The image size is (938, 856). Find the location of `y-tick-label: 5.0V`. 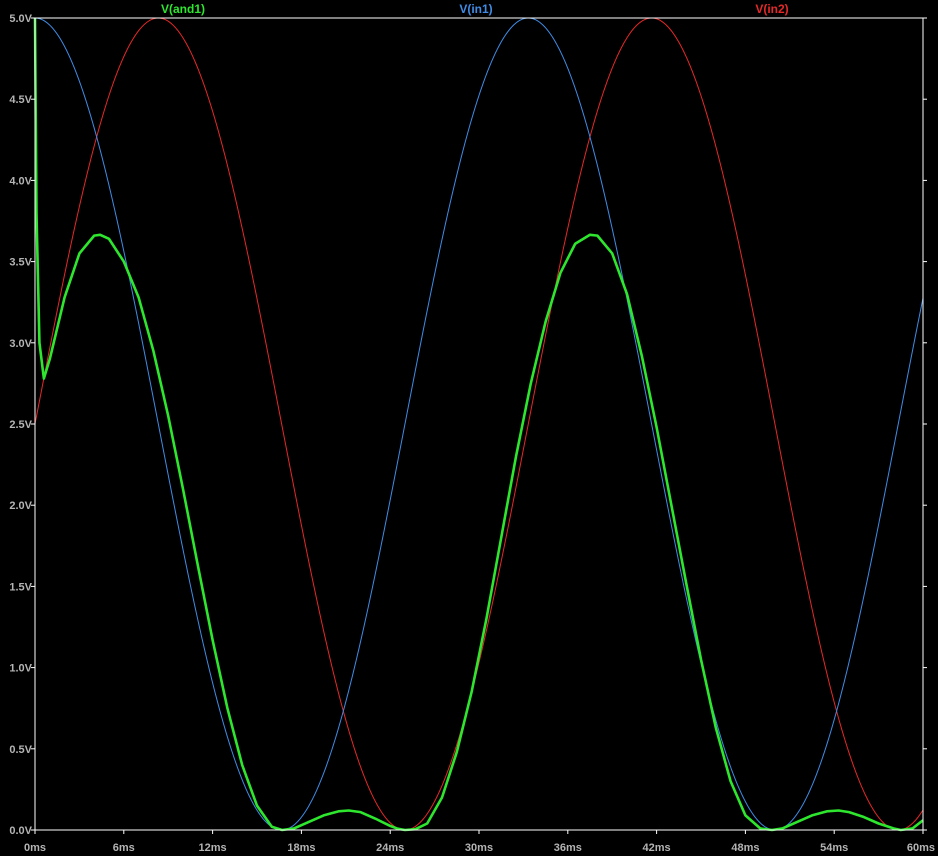

y-tick-label: 5.0V is located at coordinates (20, 19).